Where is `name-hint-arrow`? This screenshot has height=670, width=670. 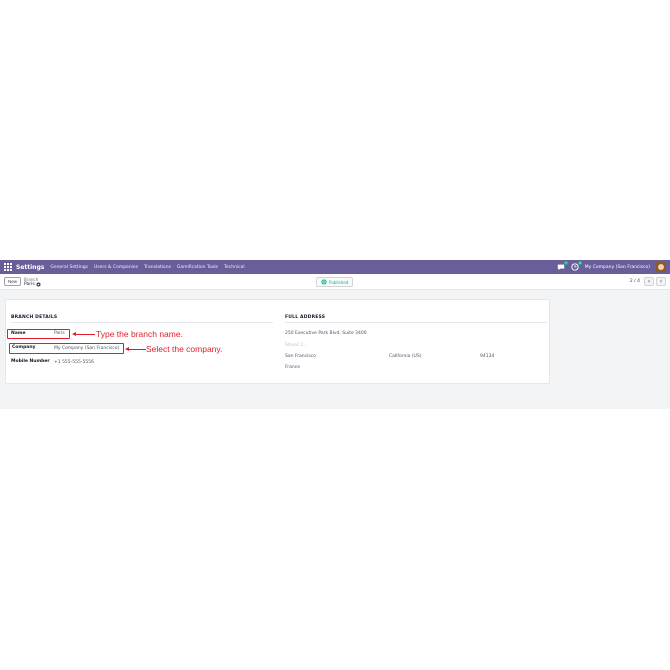 name-hint-arrow is located at coordinates (83, 334).